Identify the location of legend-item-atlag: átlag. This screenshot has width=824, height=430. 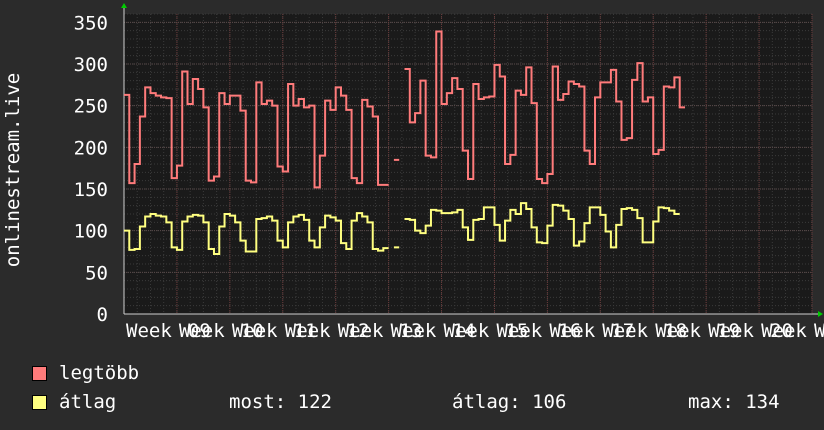
(74, 402).